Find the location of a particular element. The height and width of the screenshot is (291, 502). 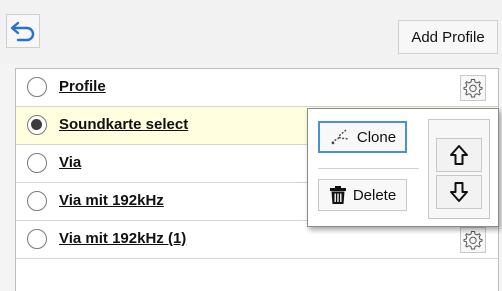

arrow-up-icon is located at coordinates (459, 155).